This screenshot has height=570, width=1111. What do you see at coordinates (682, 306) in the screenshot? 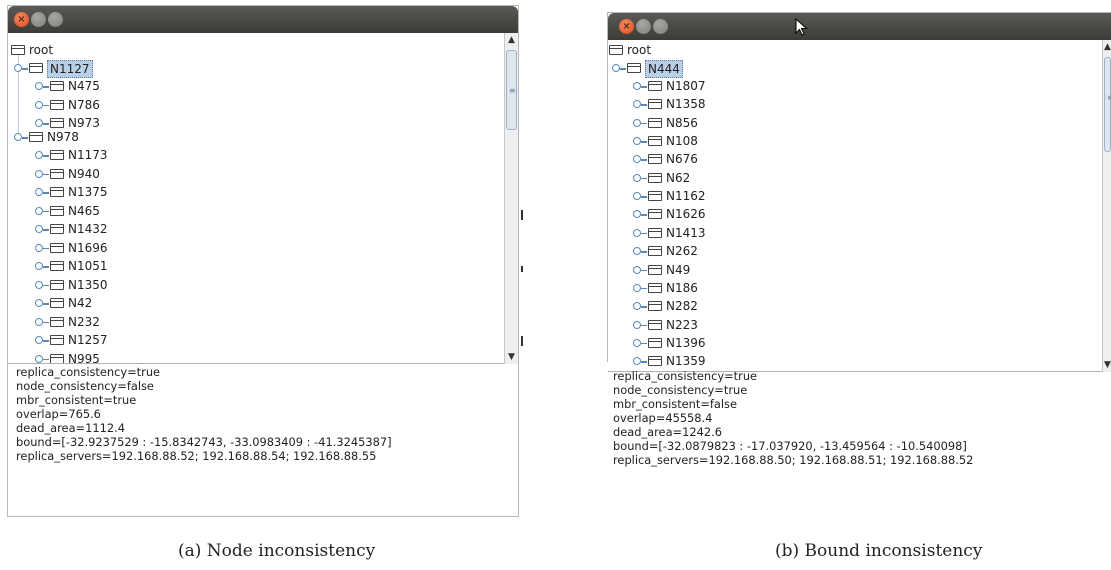
I see `tree-node-label: N282` at bounding box center [682, 306].